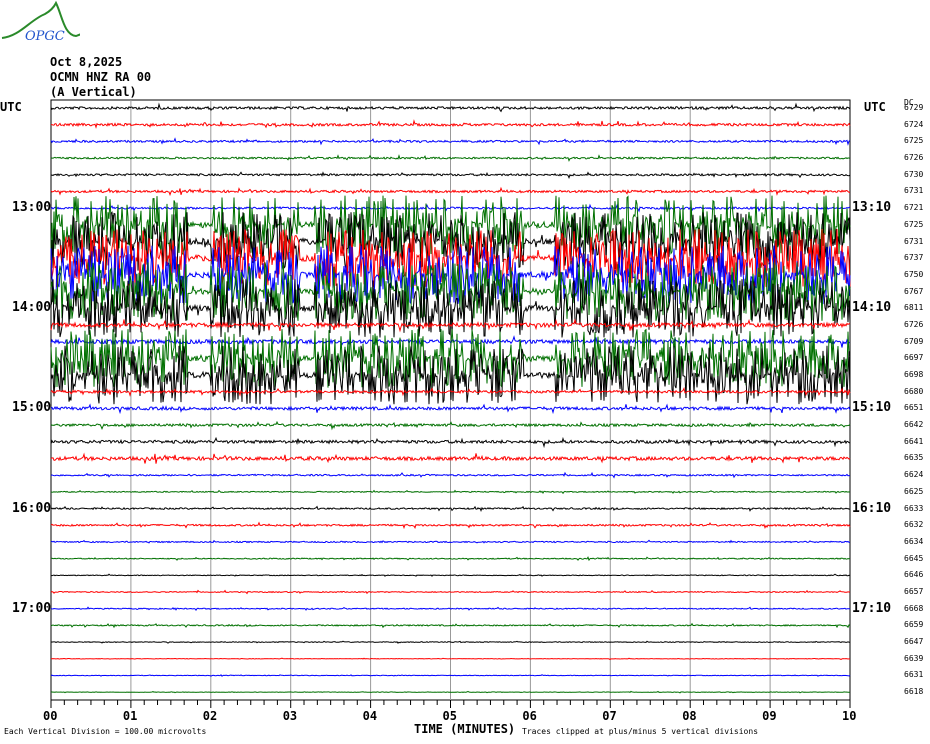 The image size is (930, 744). I want to click on dc-value: 6625, so click(914, 491).